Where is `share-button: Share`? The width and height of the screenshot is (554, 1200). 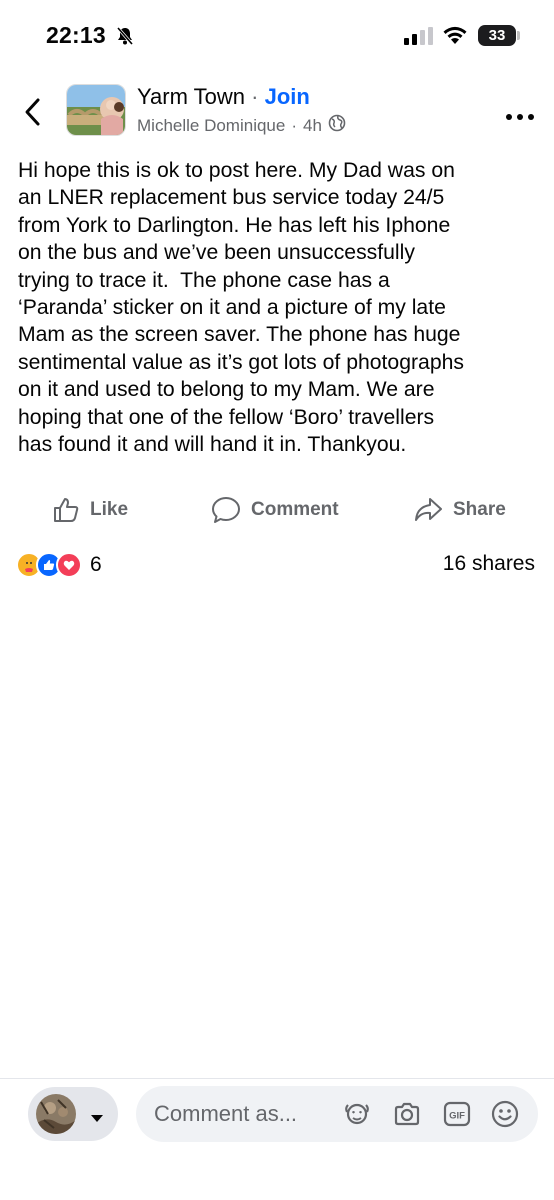
share-button: Share is located at coordinates (459, 510).